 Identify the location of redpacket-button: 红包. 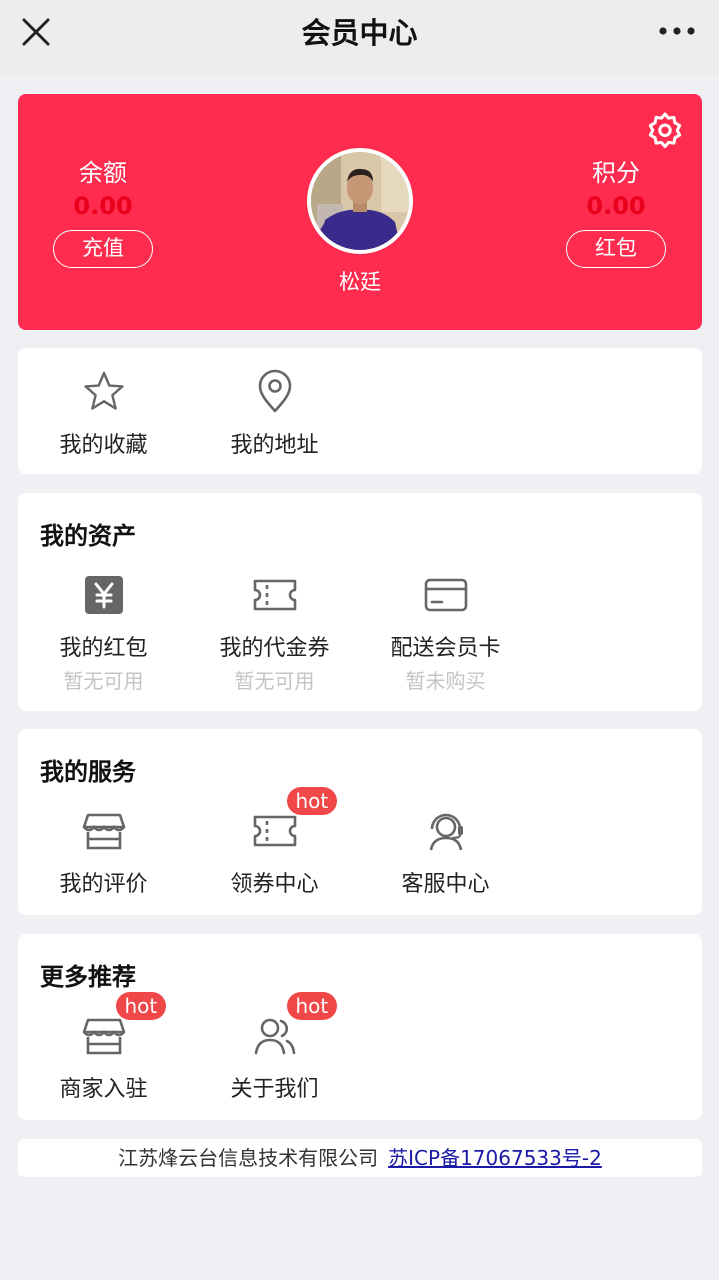
(616, 249).